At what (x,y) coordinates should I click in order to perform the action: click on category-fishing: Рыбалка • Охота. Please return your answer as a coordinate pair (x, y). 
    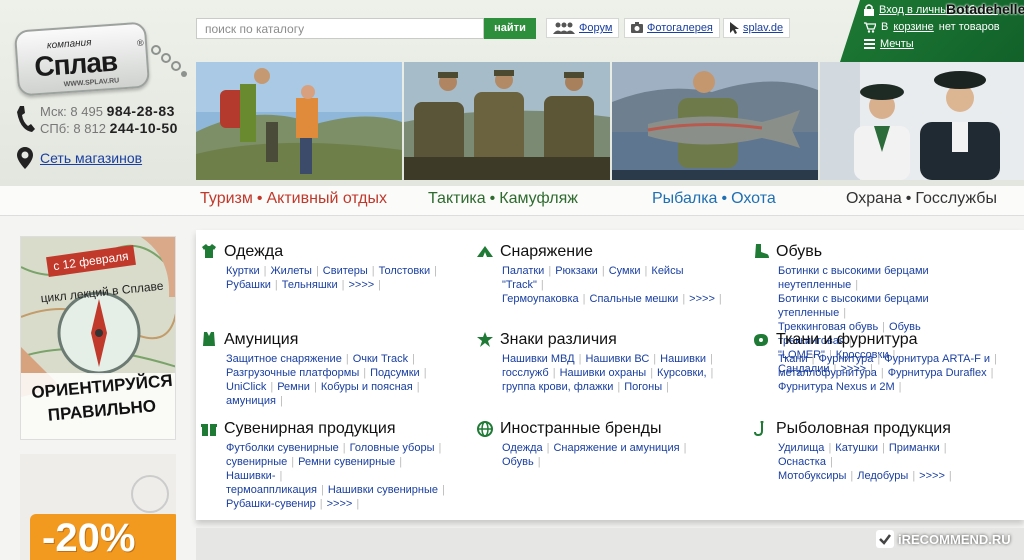
    Looking at the image, I should click on (714, 199).